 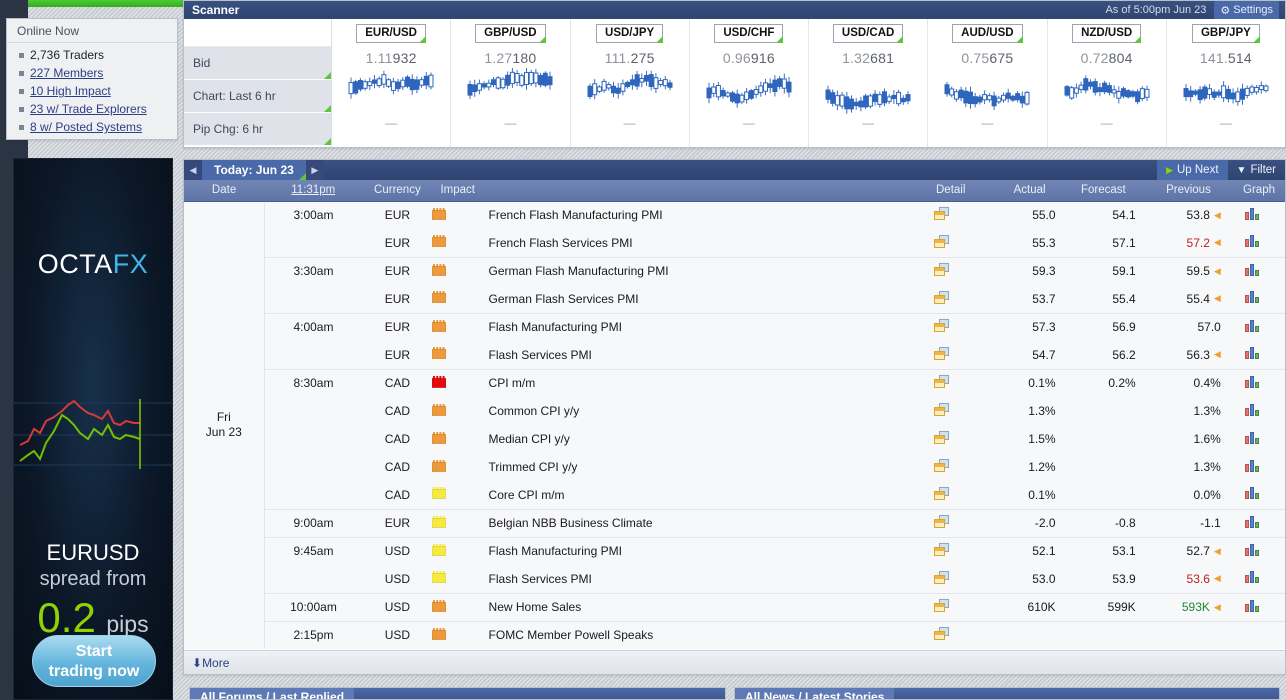 I want to click on next-day-button: ▶, so click(x=314, y=170).